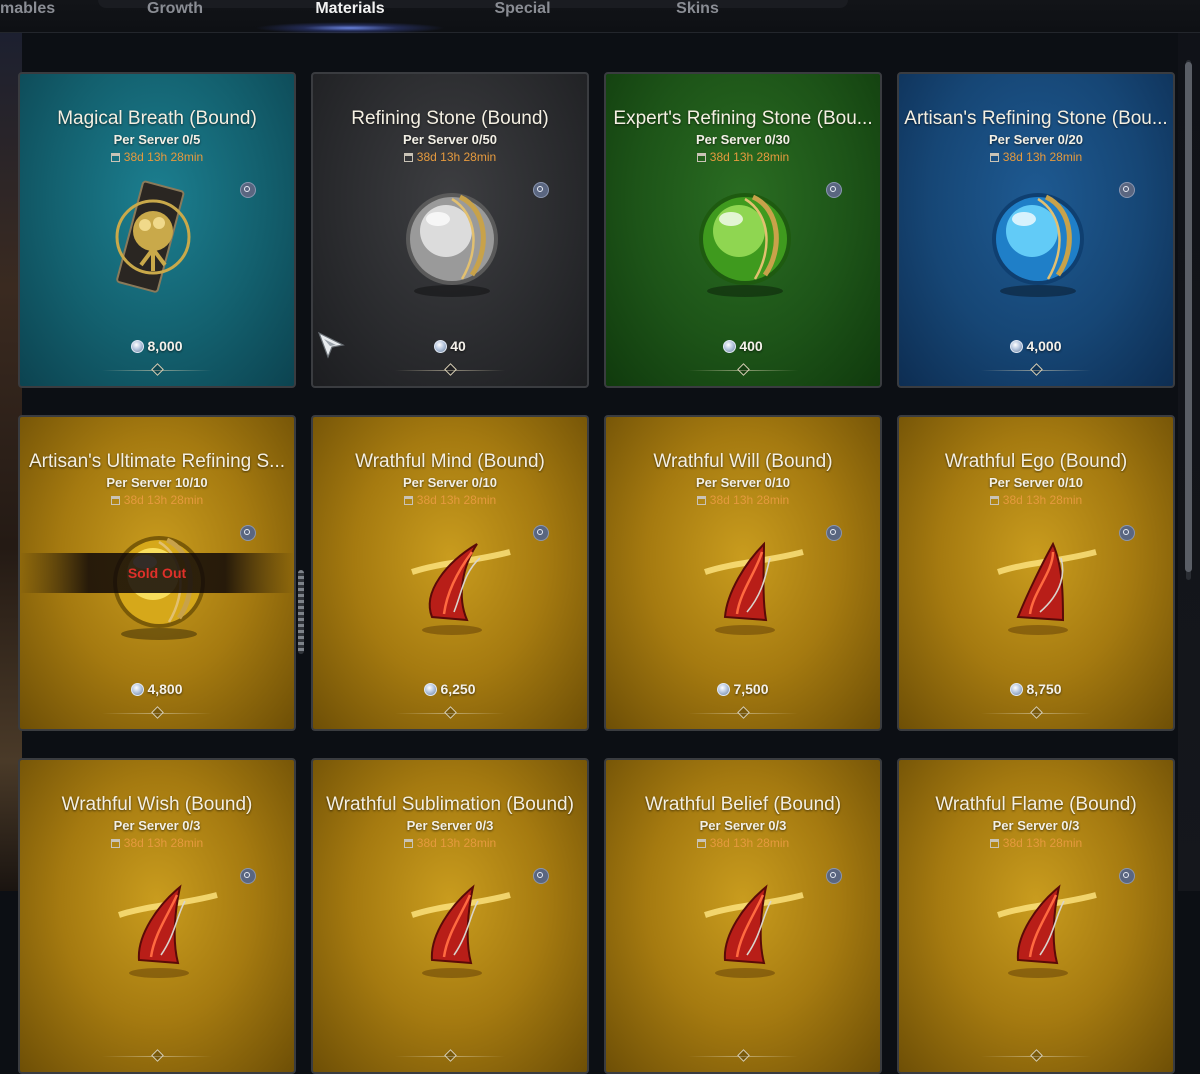  Describe the element at coordinates (452, 925) in the screenshot. I see `wrathful-sublimation-icon` at that location.